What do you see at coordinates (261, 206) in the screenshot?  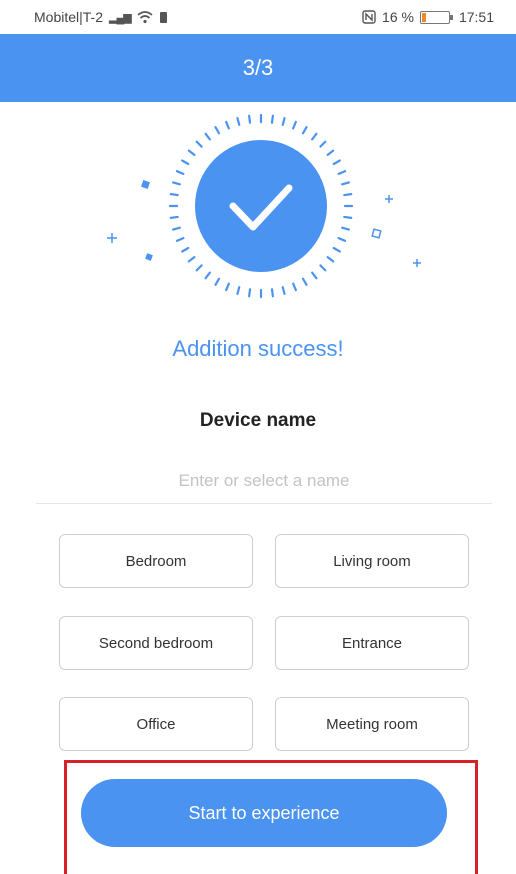 I see `success-circle` at bounding box center [261, 206].